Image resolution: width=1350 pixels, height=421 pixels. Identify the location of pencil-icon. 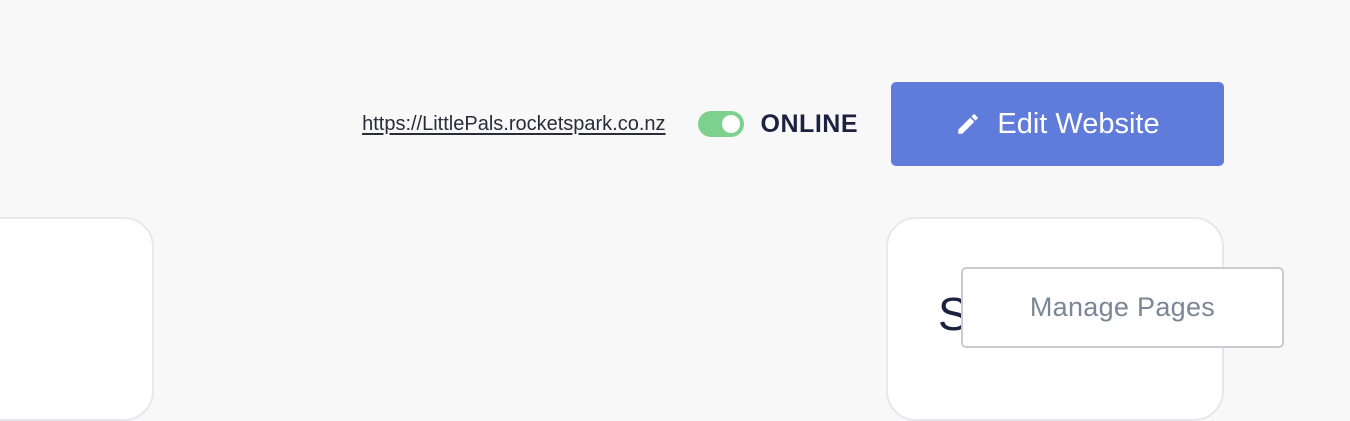
(968, 124).